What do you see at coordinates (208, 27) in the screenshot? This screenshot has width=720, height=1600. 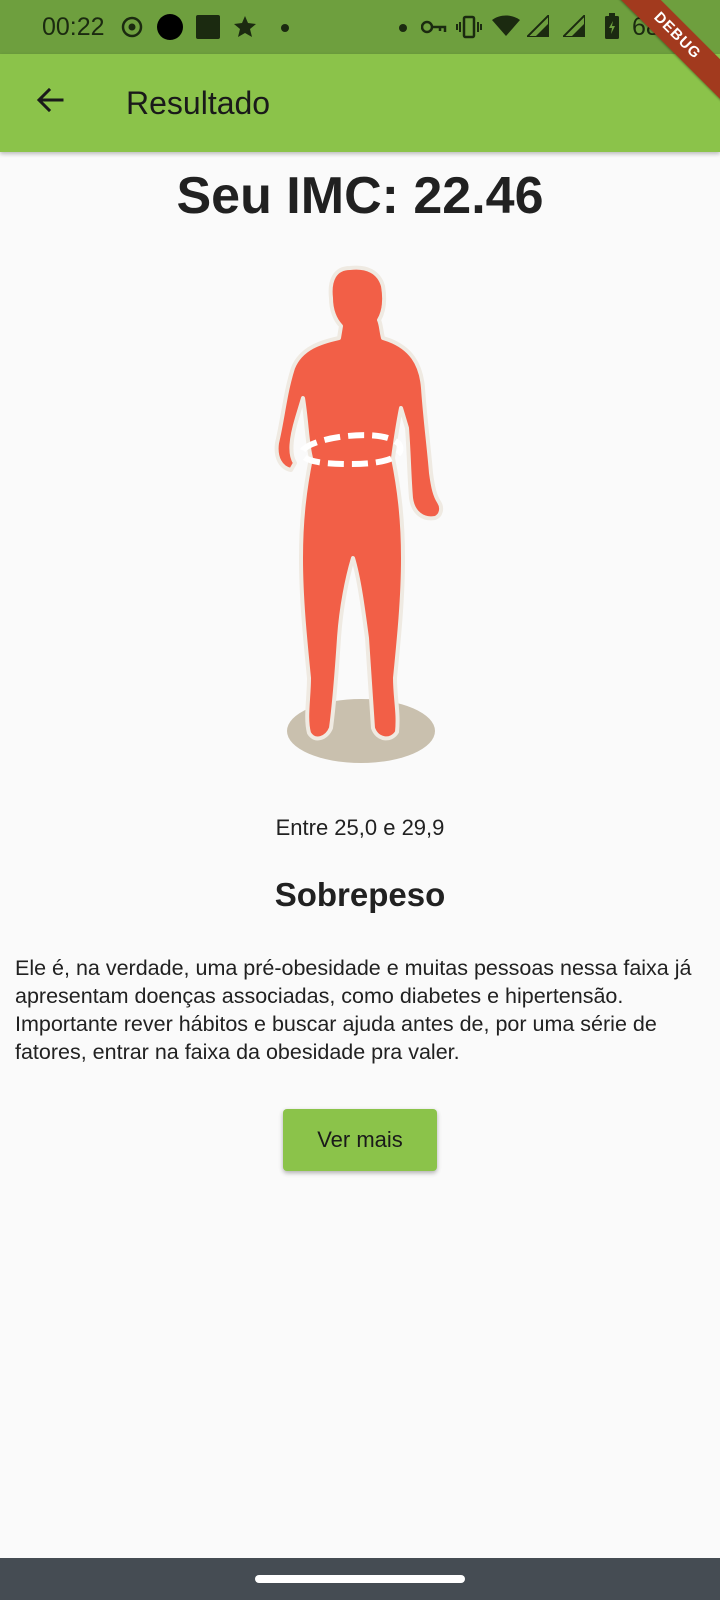 I see `square-icon` at bounding box center [208, 27].